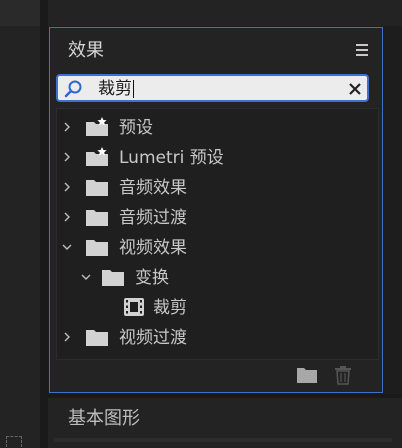 The height and width of the screenshot is (448, 402). What do you see at coordinates (217, 308) in the screenshot?
I see `tree-item-crop: 裁剪` at bounding box center [217, 308].